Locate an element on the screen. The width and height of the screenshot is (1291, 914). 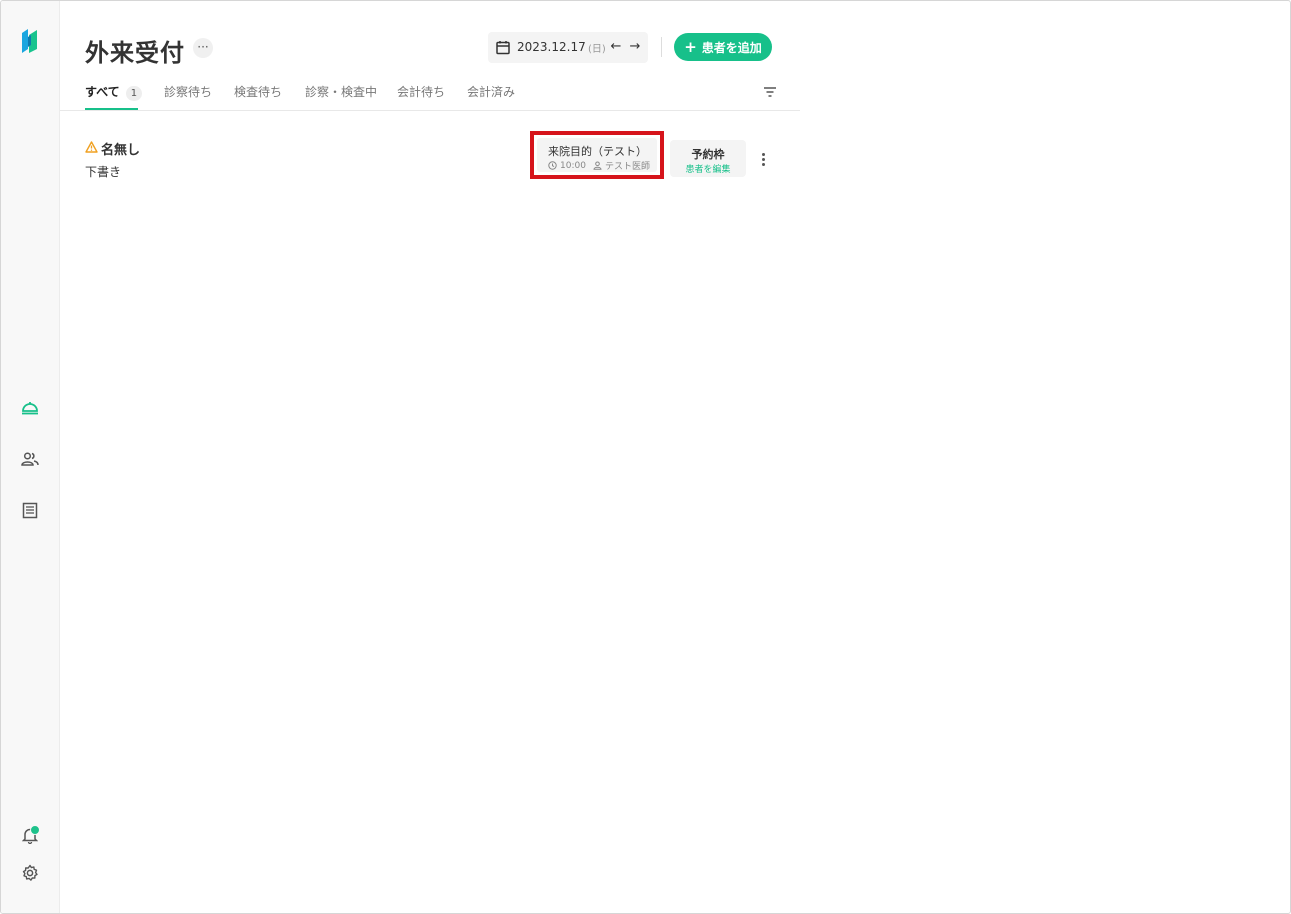
reservation-slot-button: 予約枠 患者を編集 is located at coordinates (708, 158).